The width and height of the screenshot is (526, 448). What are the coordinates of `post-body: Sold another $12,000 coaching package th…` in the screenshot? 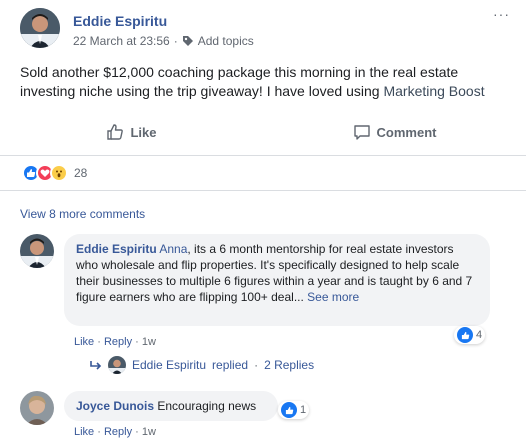 It's located at (267, 82).